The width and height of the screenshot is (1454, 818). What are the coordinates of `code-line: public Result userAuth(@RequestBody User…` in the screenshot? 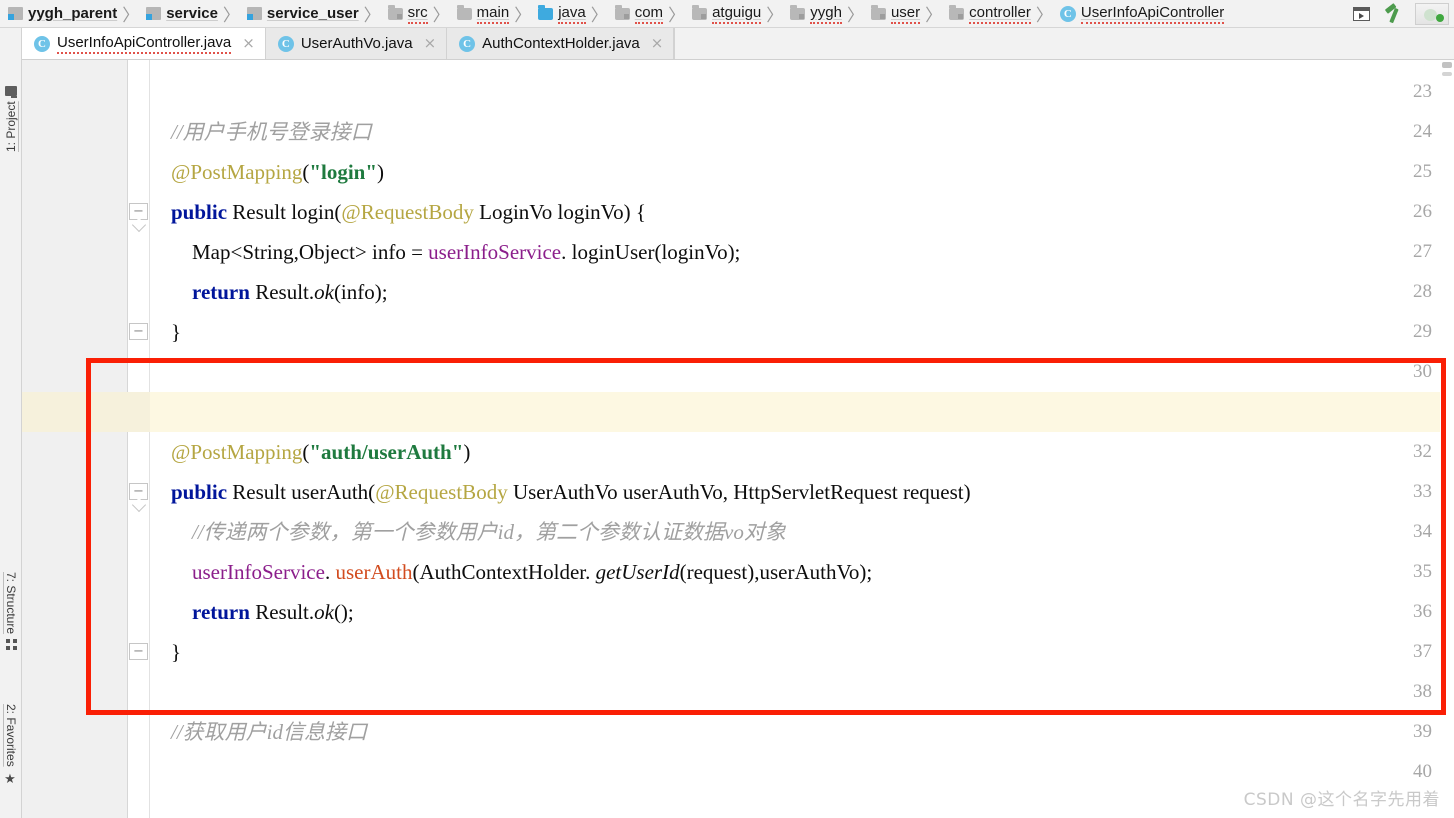 It's located at (802, 492).